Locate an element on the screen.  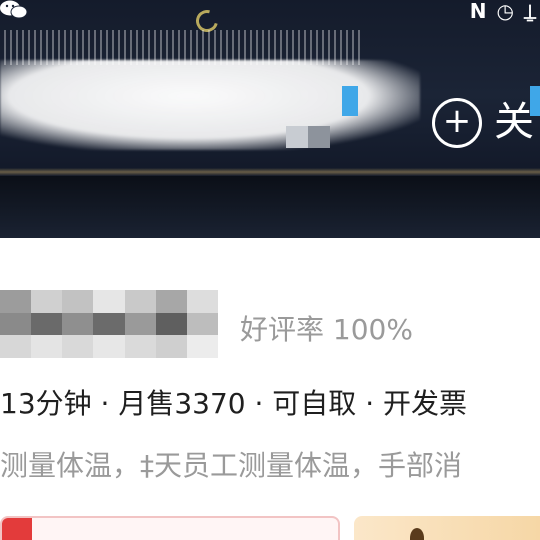
clock-icon: ◷ is located at coordinates (505, 11).